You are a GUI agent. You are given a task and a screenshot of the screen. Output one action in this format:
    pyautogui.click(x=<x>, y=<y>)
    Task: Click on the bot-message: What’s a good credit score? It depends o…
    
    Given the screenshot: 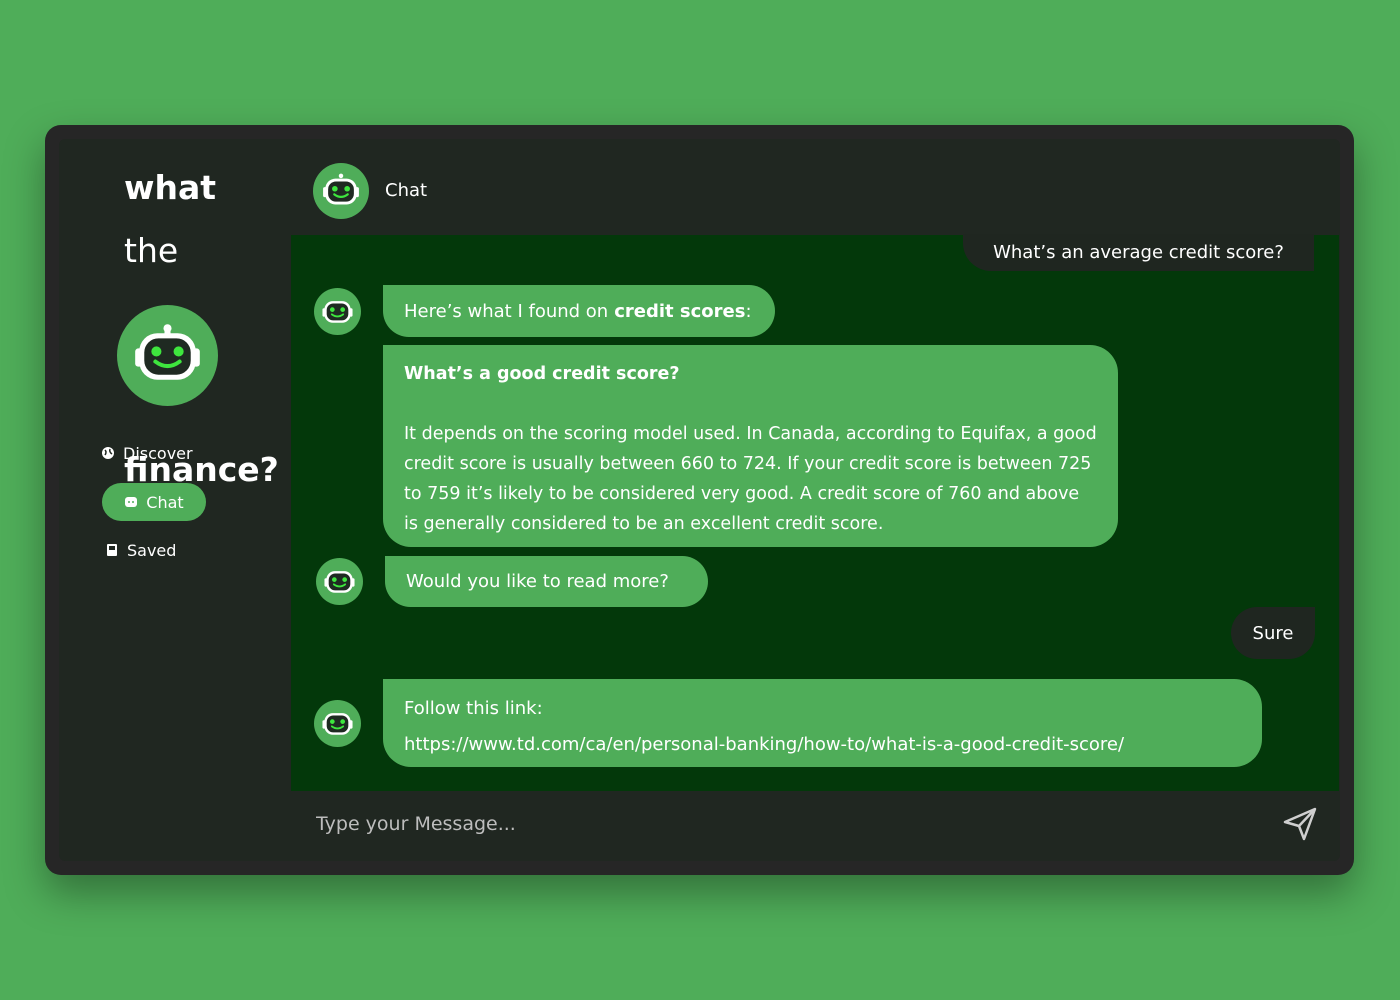 What is the action you would take?
    pyautogui.click(x=750, y=446)
    